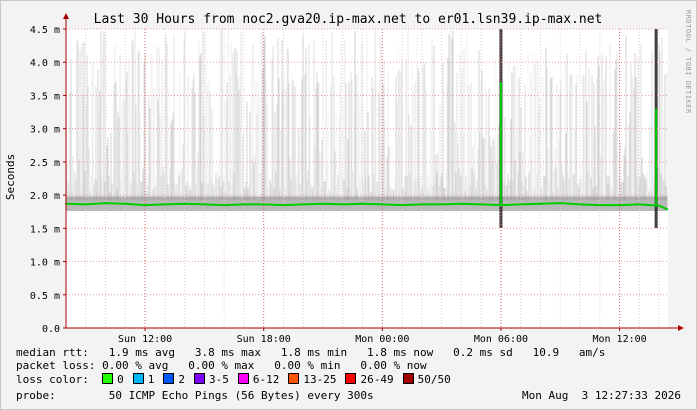 The image size is (697, 410). Describe the element at coordinates (266, 379) in the screenshot. I see `loss-color-label-text: 6-12` at that location.